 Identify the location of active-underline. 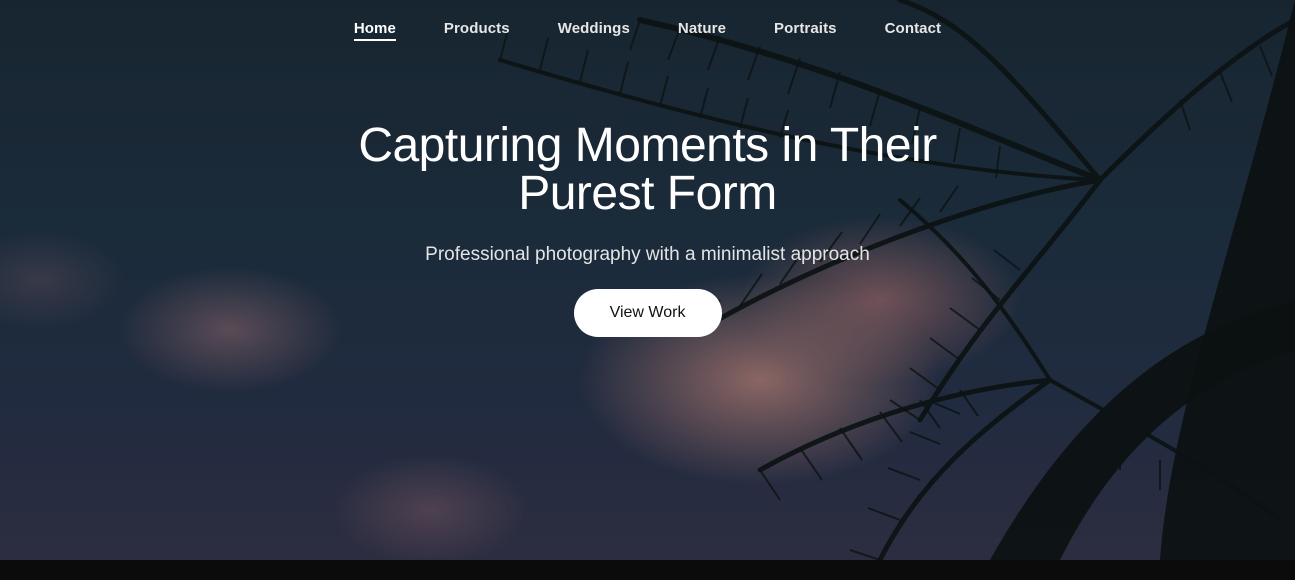
(374, 40).